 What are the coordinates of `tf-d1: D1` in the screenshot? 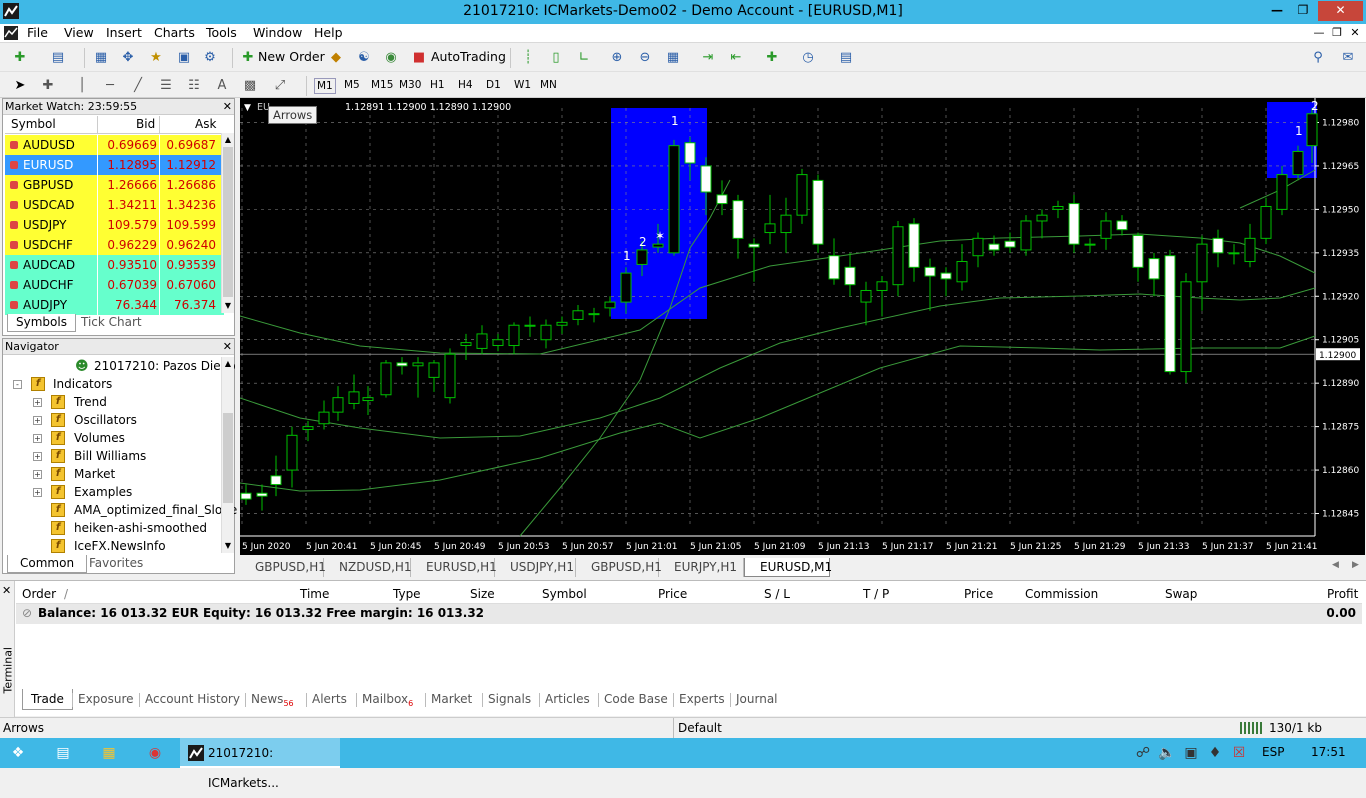 It's located at (493, 86).